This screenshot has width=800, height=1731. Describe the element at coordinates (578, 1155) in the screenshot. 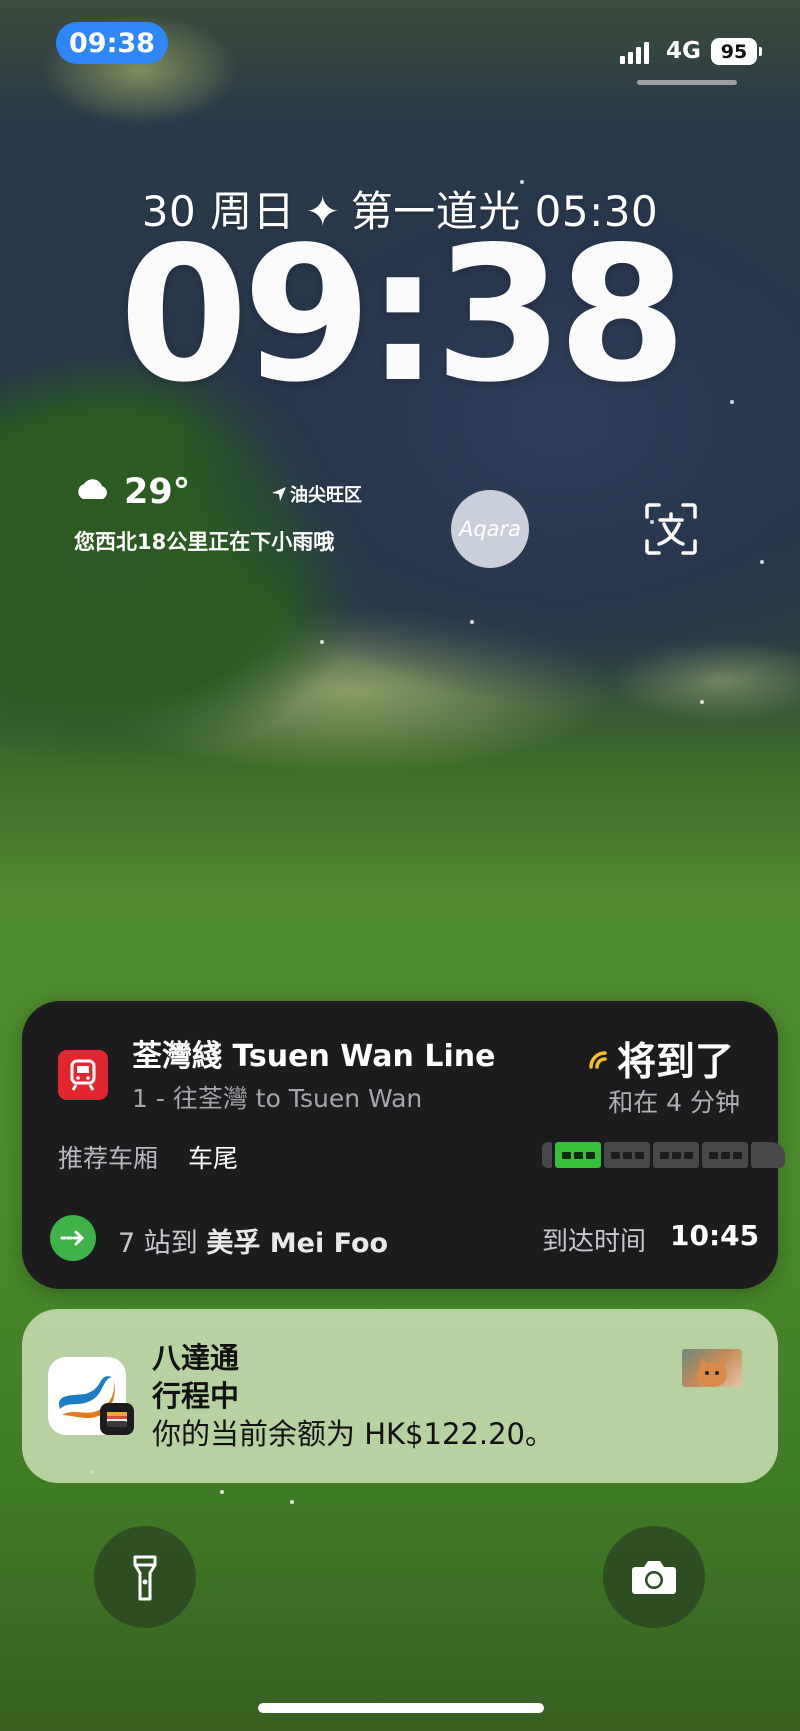

I see `train-car-recommended` at that location.